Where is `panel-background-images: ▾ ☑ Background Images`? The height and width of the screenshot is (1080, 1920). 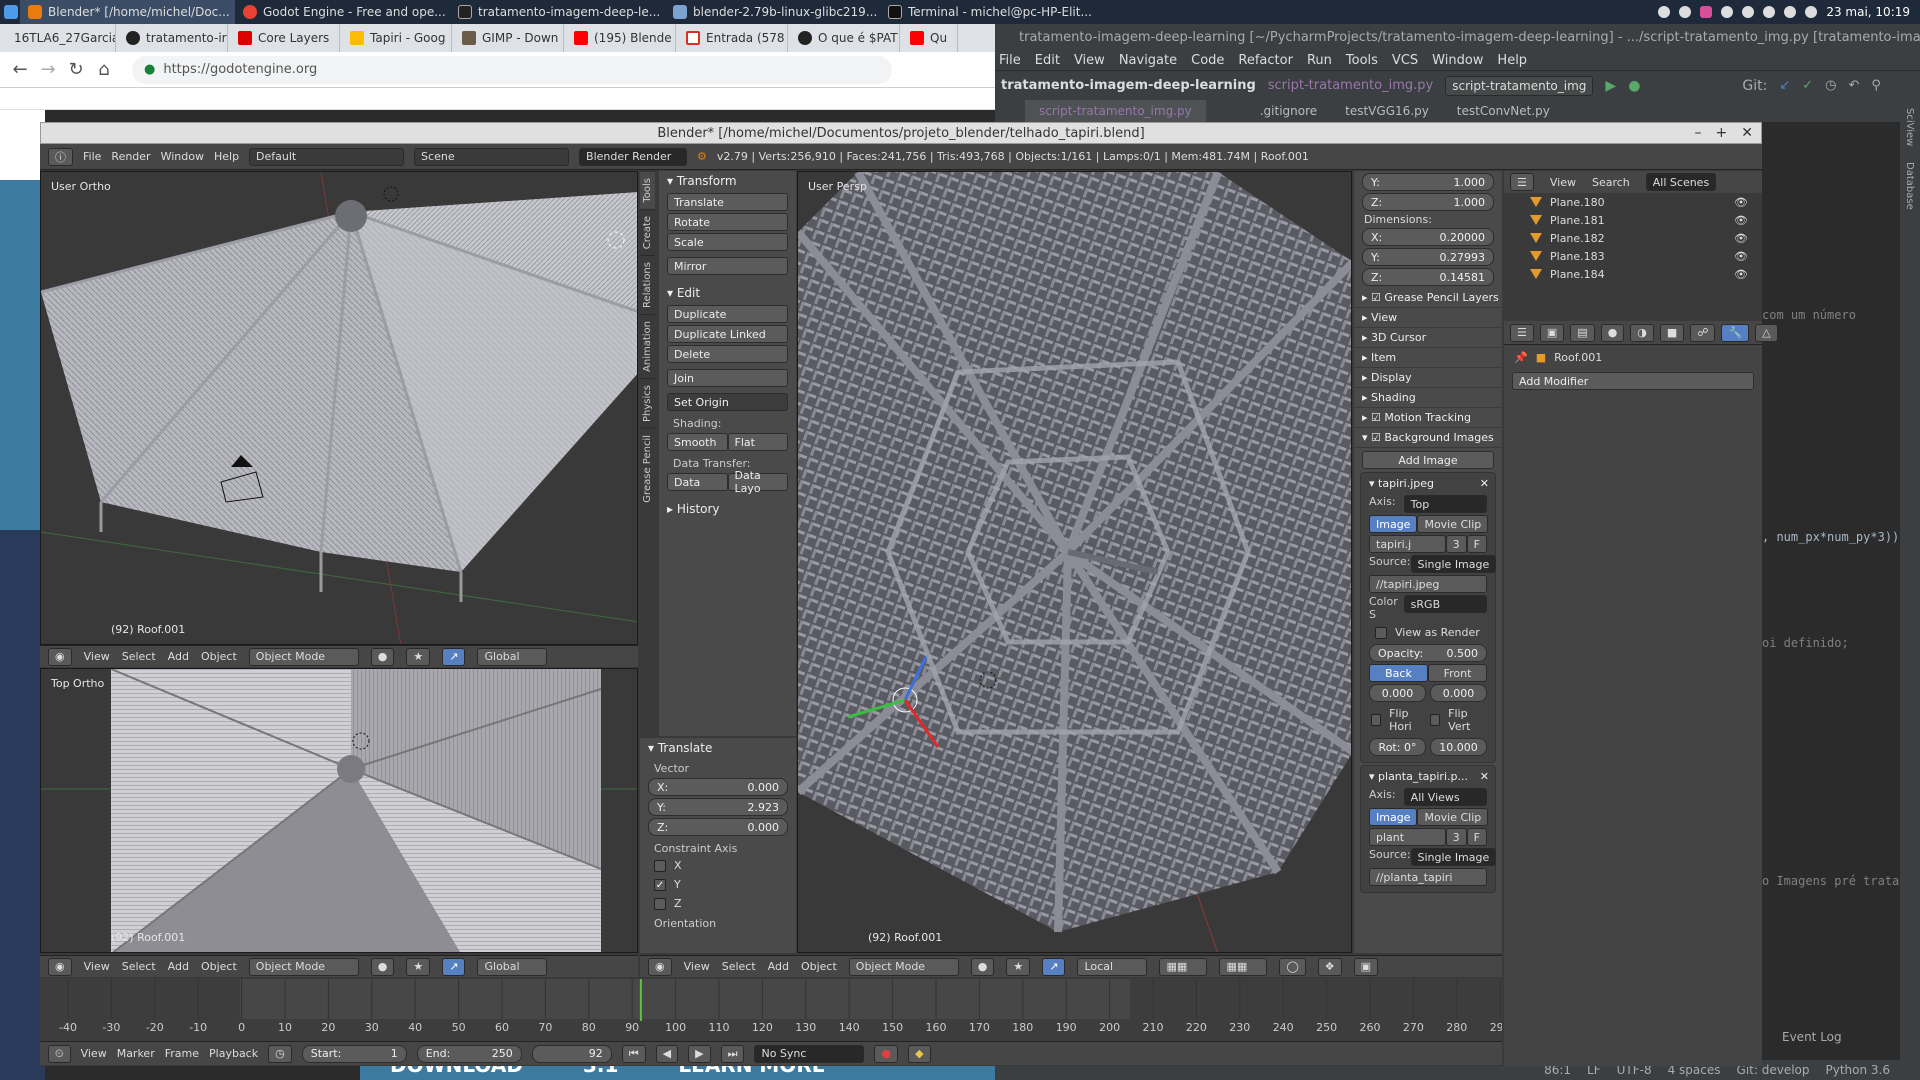 panel-background-images: ▾ ☑ Background Images is located at coordinates (1428, 438).